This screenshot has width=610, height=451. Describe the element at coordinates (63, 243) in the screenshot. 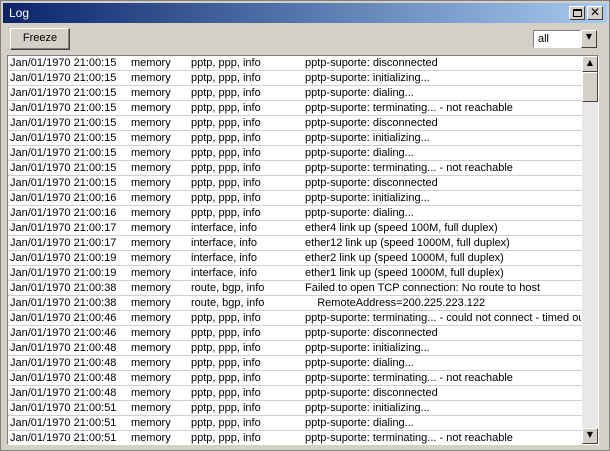

I see `log-time: Jan/01/1970 21:00:17` at that location.